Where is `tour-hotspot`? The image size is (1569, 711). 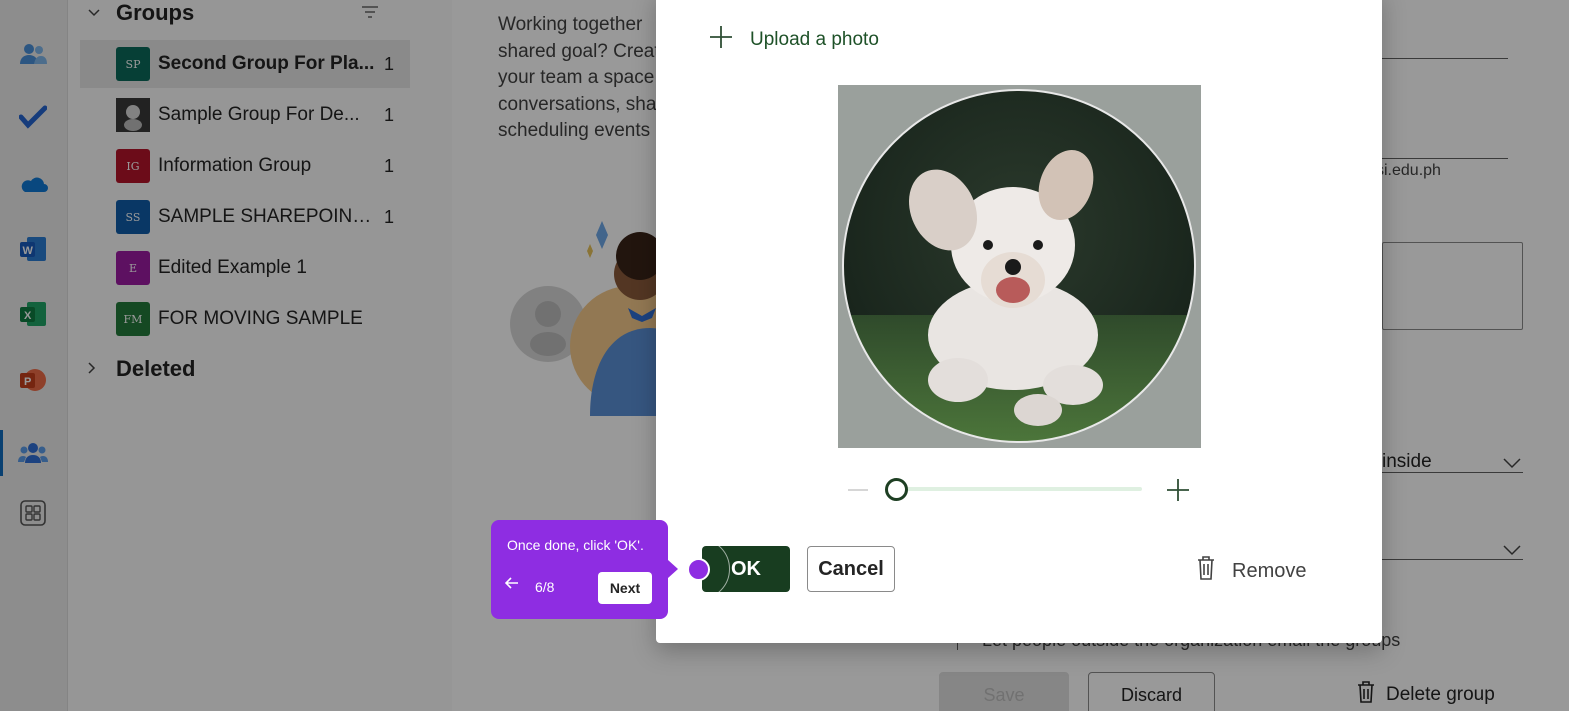 tour-hotspot is located at coordinates (698, 569).